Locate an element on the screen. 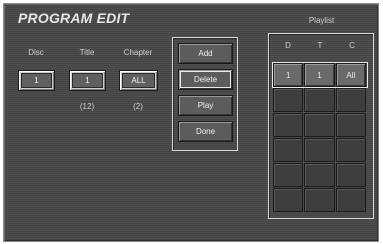 This screenshot has height=244, width=383. title-label: Title is located at coordinates (87, 52).